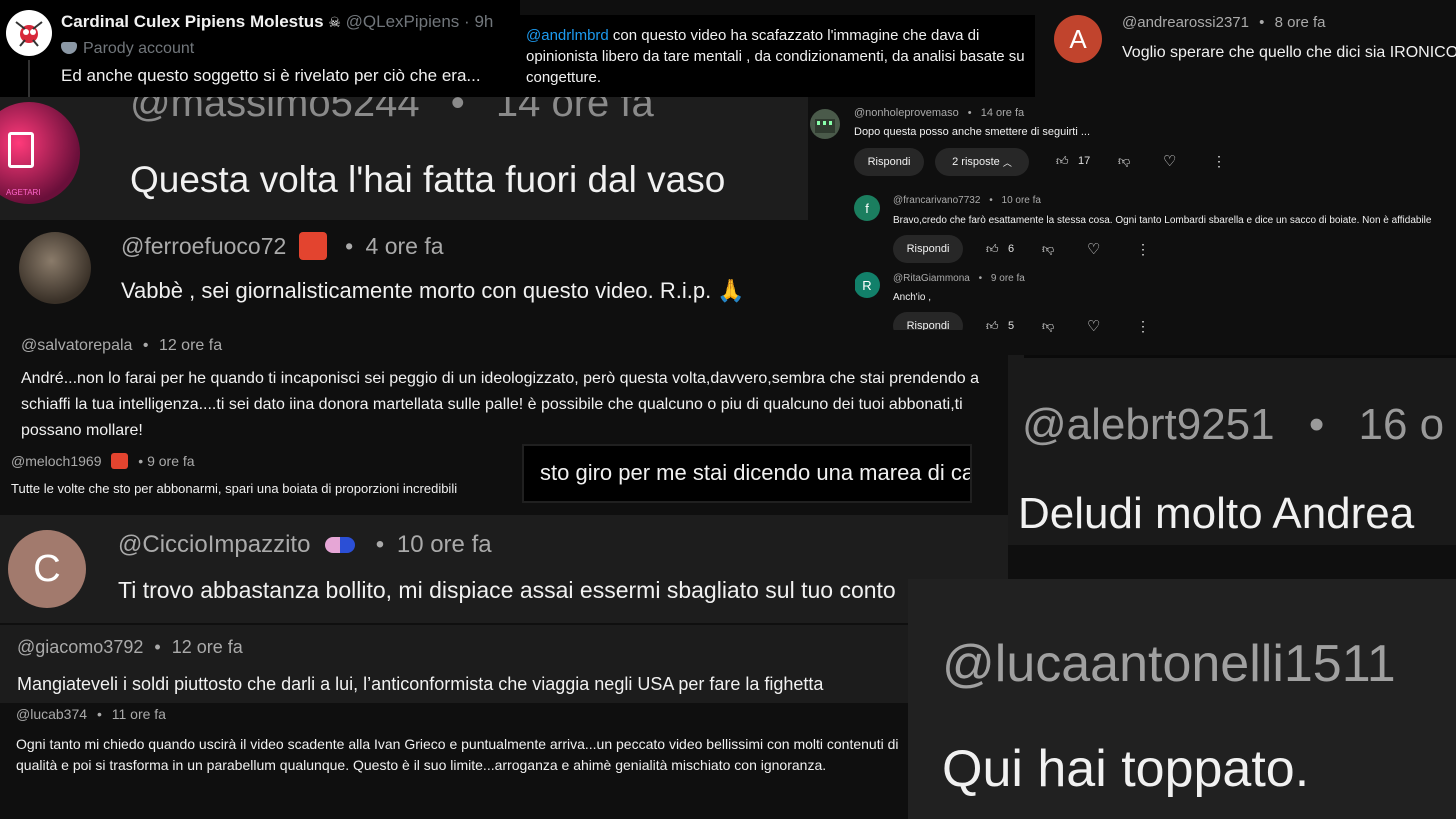  I want to click on comment-handle: @ferroefuoco72, so click(203, 246).